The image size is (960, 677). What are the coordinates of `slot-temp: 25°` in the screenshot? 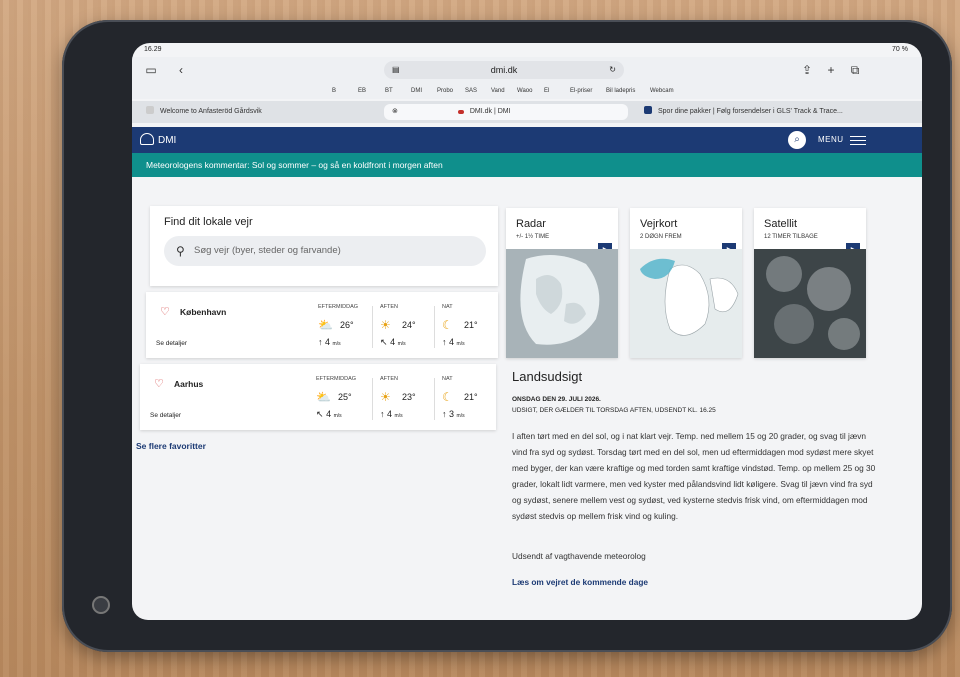 It's located at (345, 397).